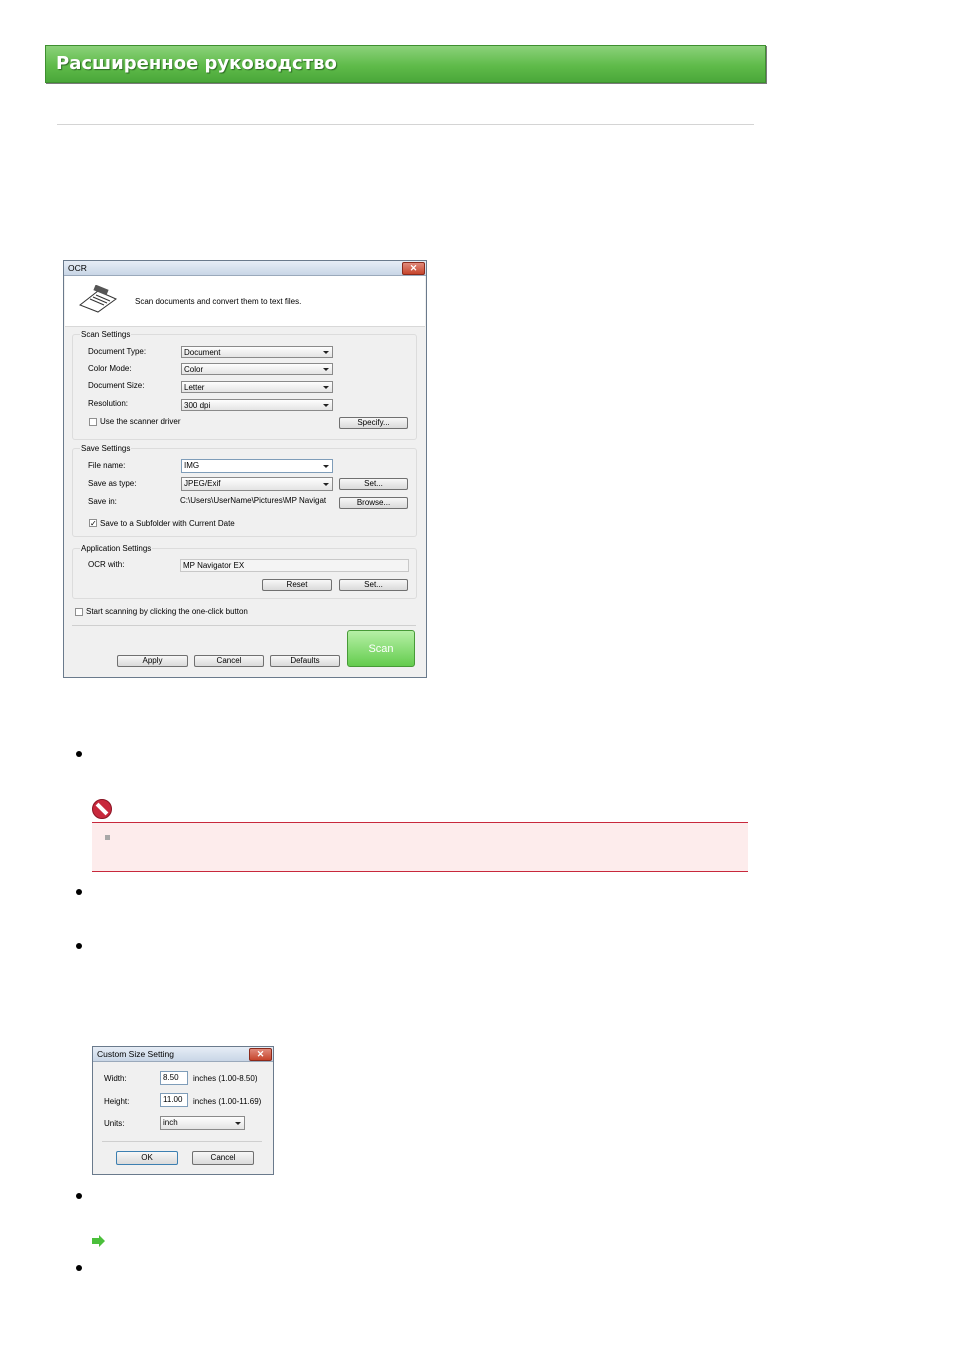 This screenshot has width=954, height=1350. Describe the element at coordinates (114, 1123) in the screenshot. I see `units-label: Units:` at that location.